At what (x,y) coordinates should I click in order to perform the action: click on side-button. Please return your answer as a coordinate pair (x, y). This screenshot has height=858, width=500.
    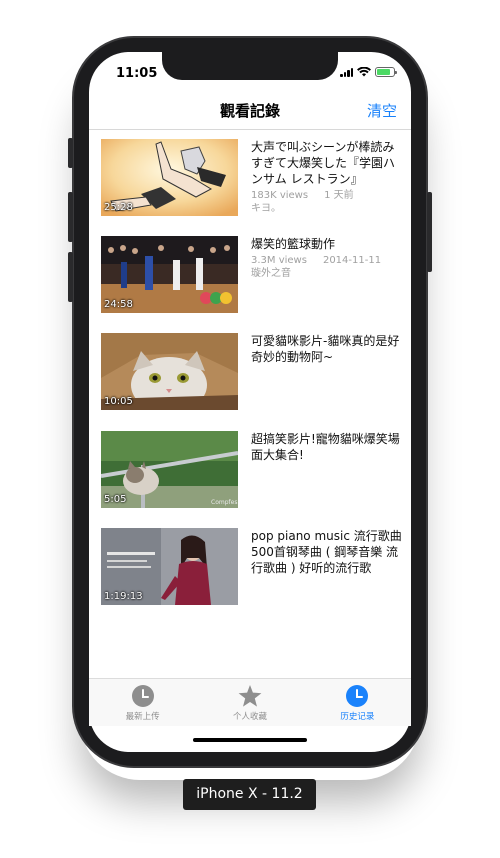
    Looking at the image, I should click on (429, 232).